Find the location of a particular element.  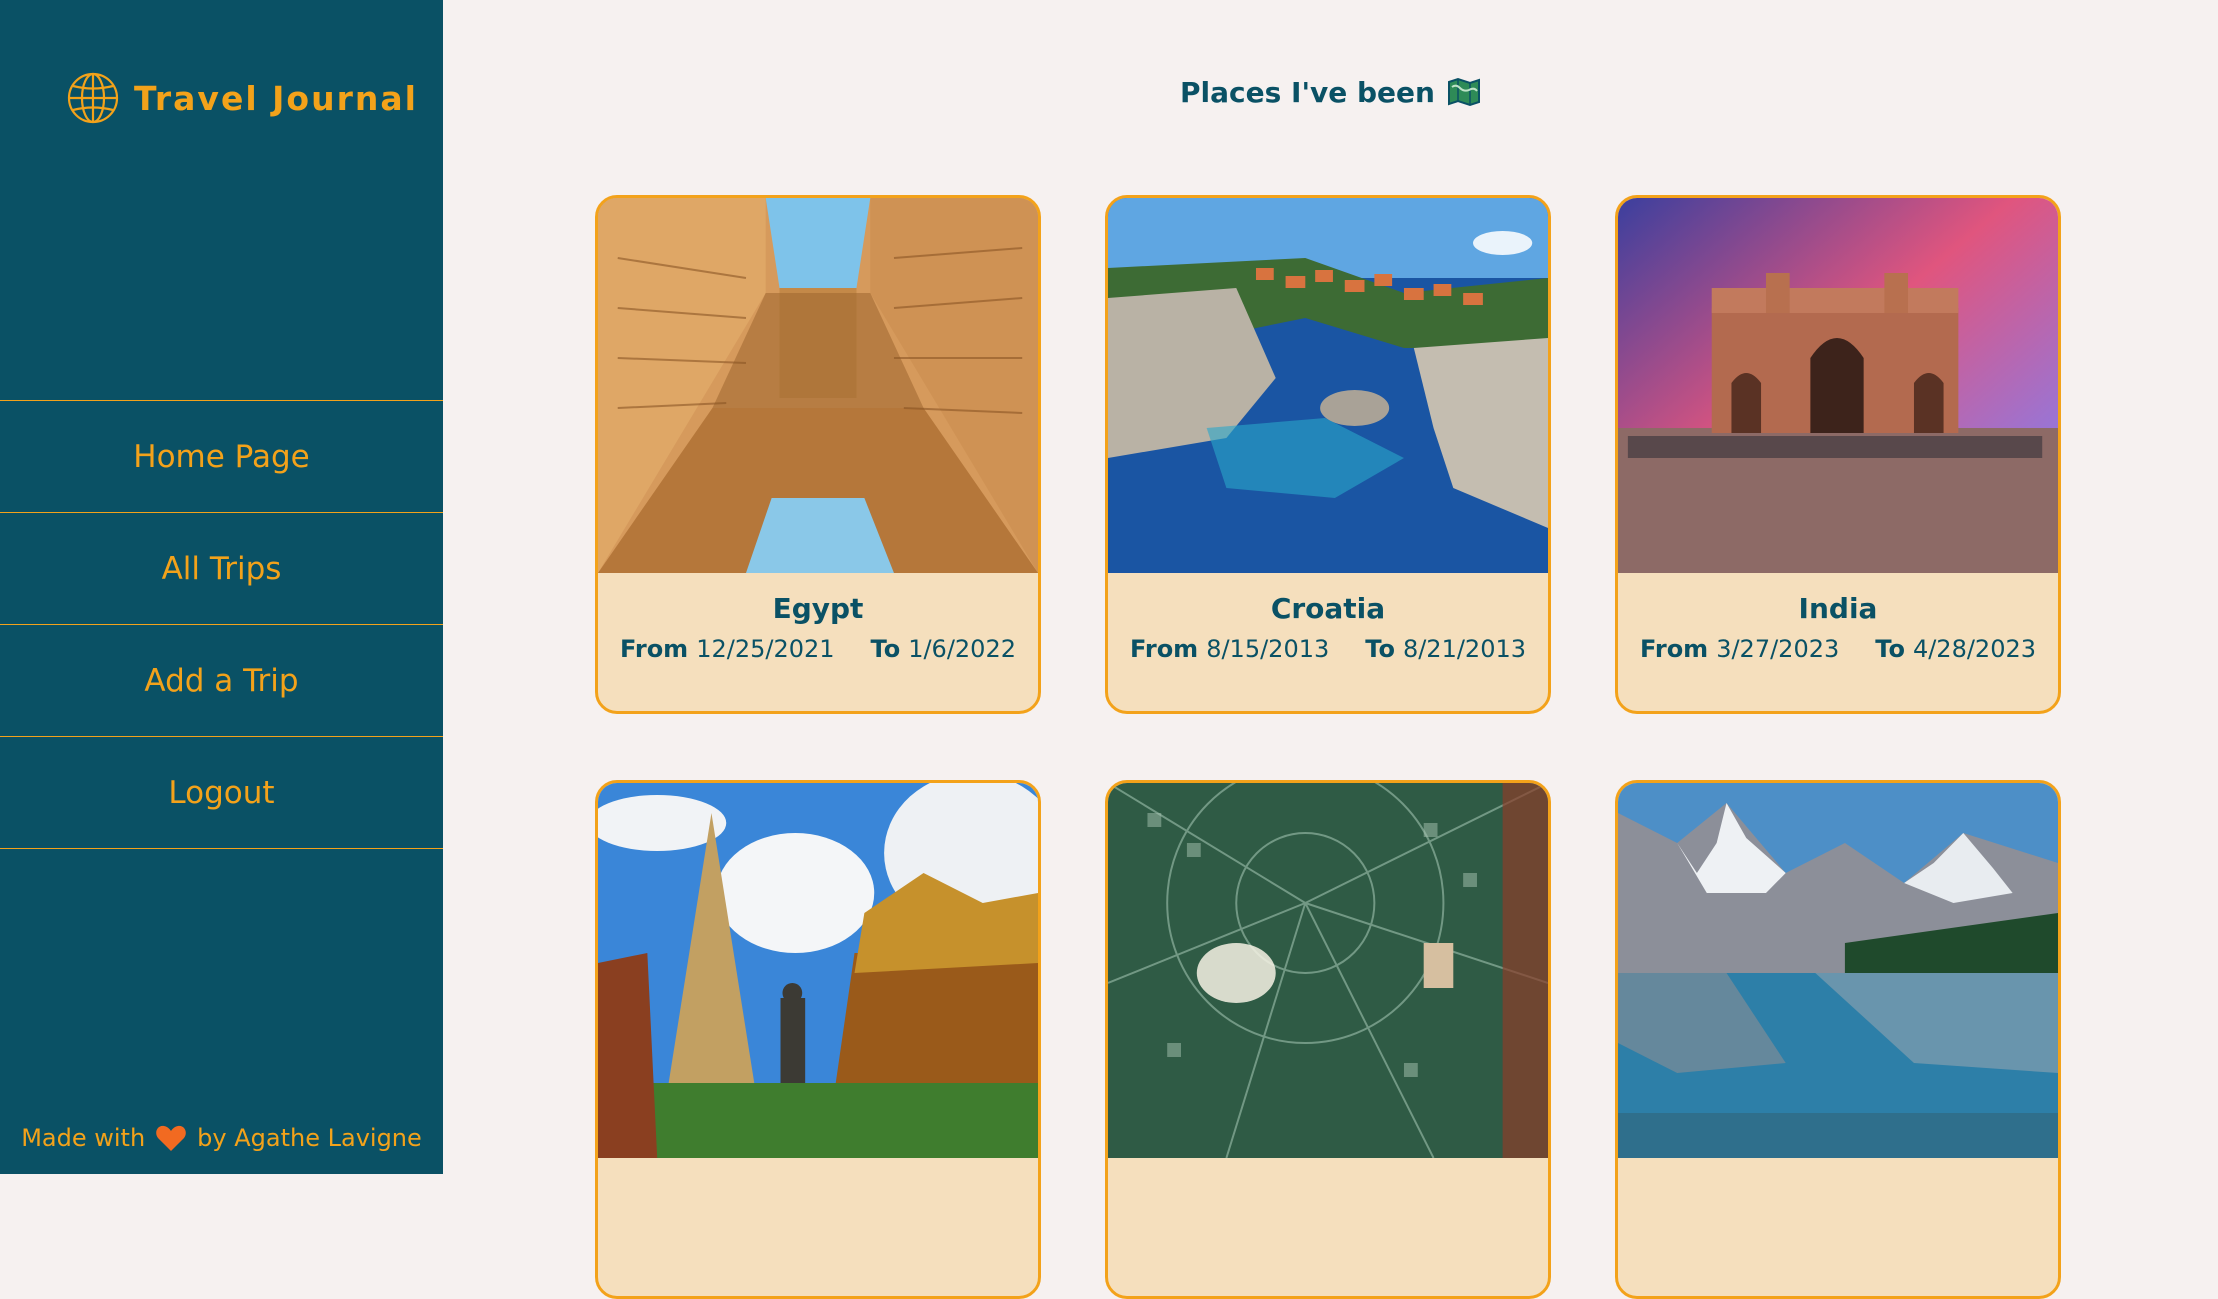

trip-info: India From 3/27/2023 To 4/28/2023 is located at coordinates (1838, 618).